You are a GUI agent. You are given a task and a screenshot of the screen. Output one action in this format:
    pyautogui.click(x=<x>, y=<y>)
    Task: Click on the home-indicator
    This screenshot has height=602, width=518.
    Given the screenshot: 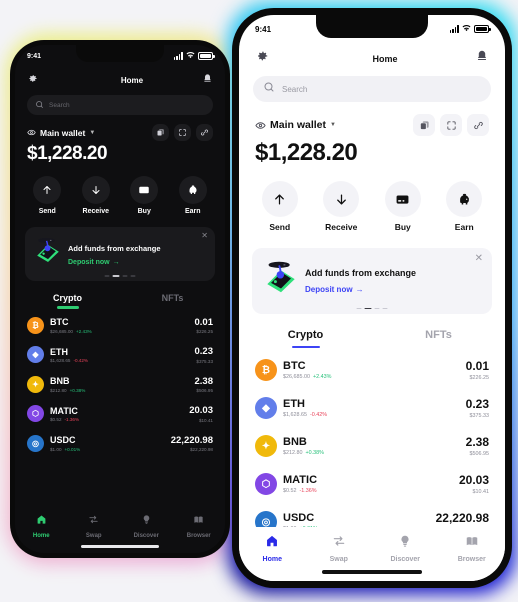 What is the action you would take?
    pyautogui.click(x=372, y=572)
    